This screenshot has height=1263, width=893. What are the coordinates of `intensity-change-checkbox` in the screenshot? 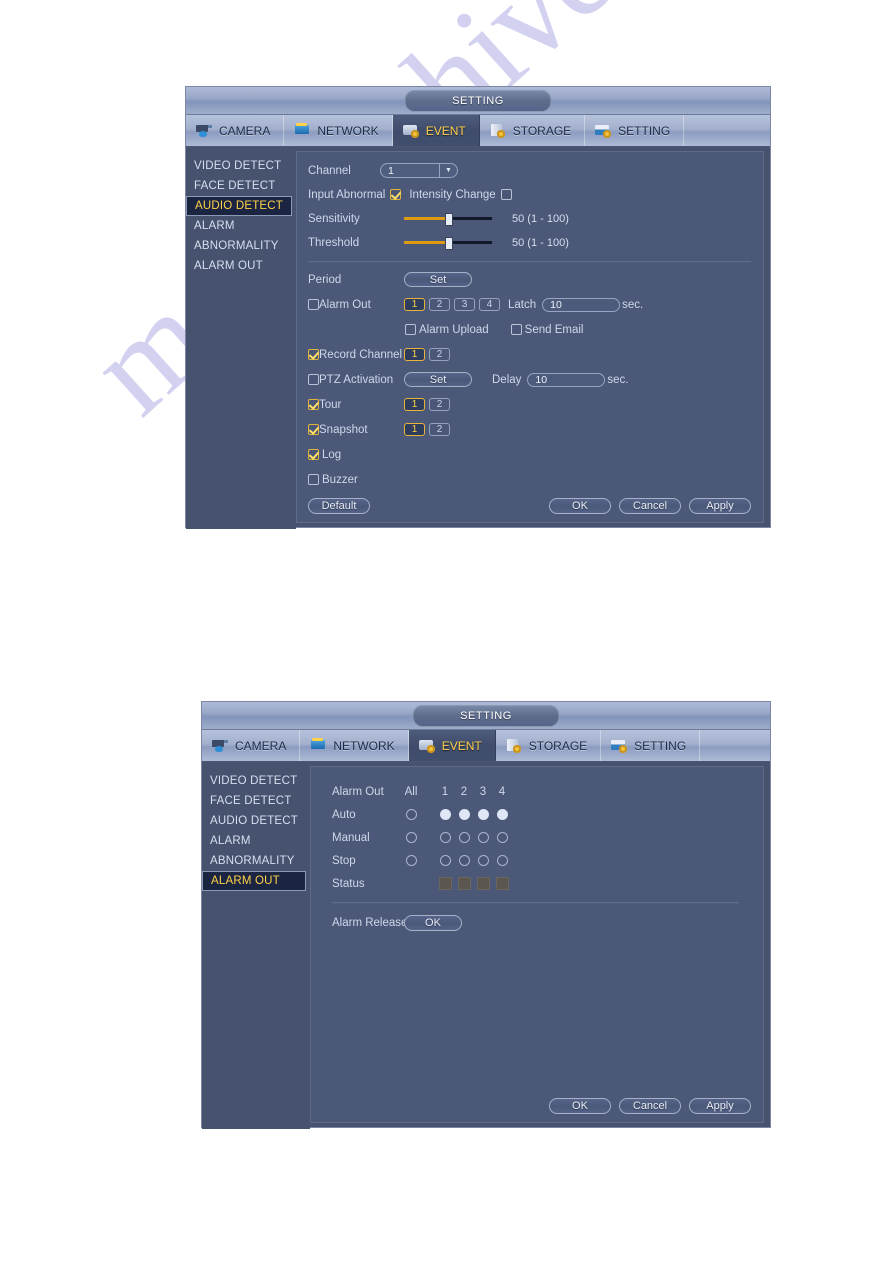 It's located at (506, 194).